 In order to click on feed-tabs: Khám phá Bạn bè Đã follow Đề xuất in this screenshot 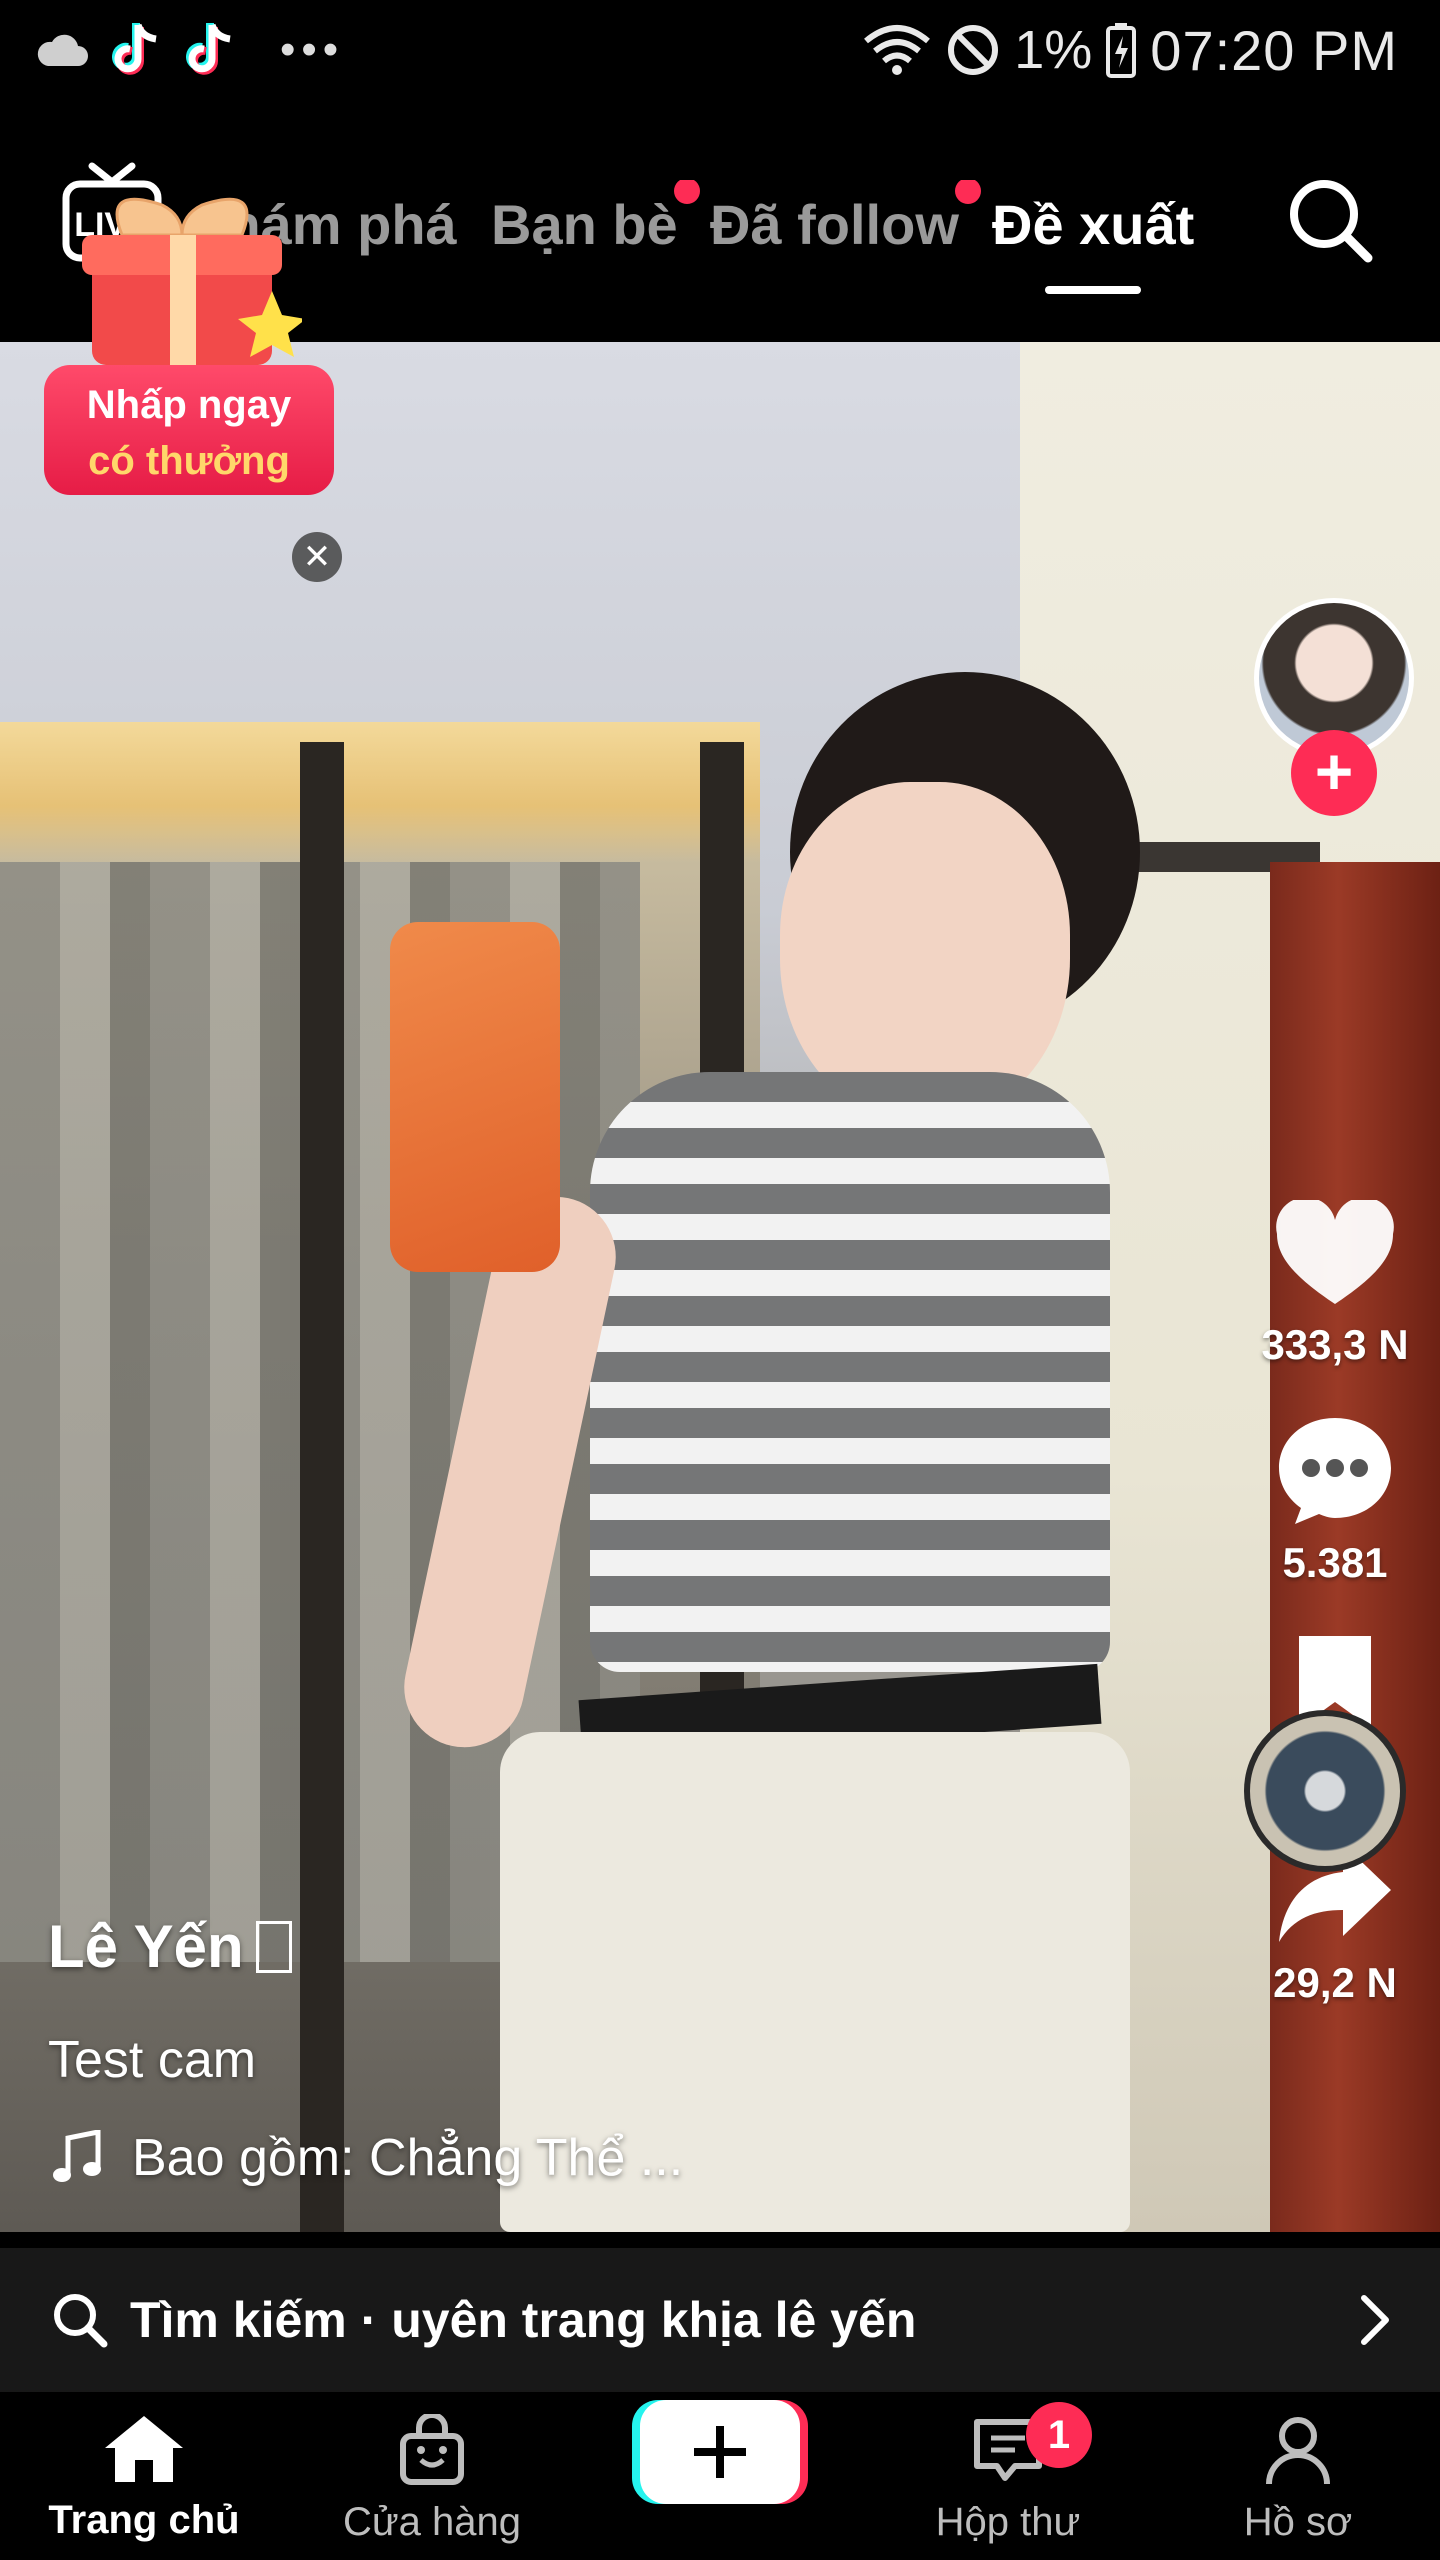, I will do `click(728, 230)`.